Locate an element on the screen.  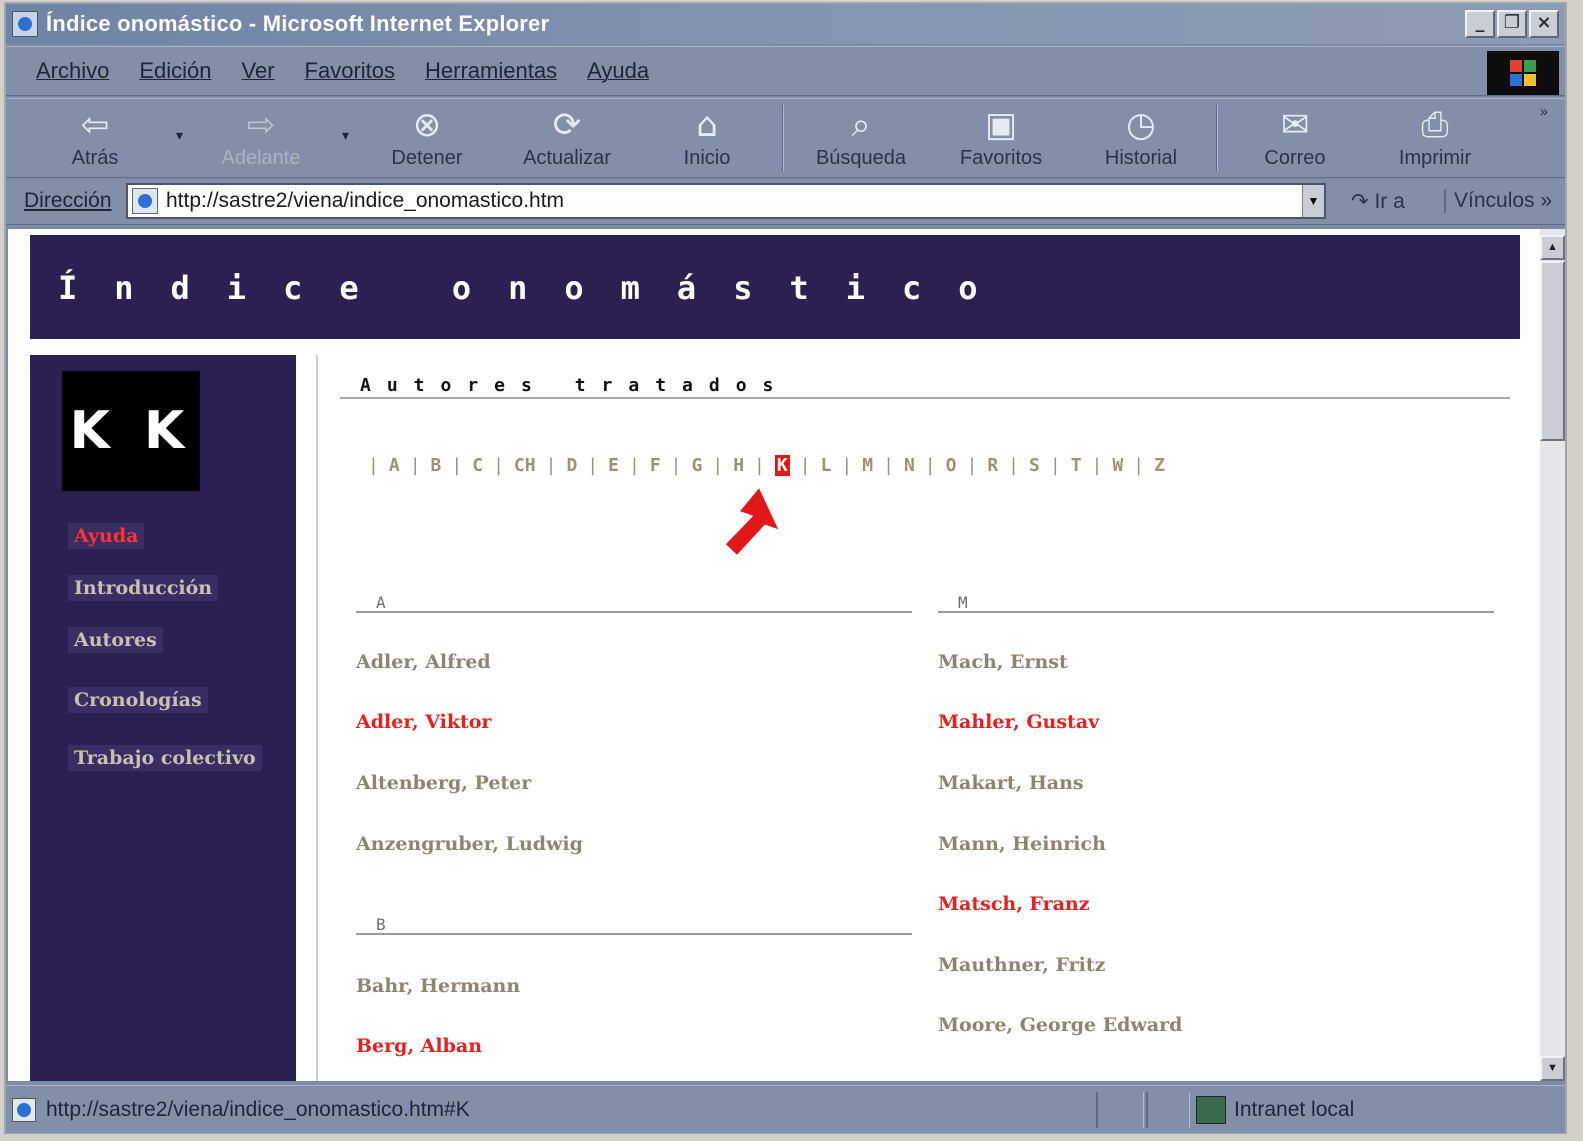
author-link: Anzengruber, Ludwig is located at coordinates (469, 844).